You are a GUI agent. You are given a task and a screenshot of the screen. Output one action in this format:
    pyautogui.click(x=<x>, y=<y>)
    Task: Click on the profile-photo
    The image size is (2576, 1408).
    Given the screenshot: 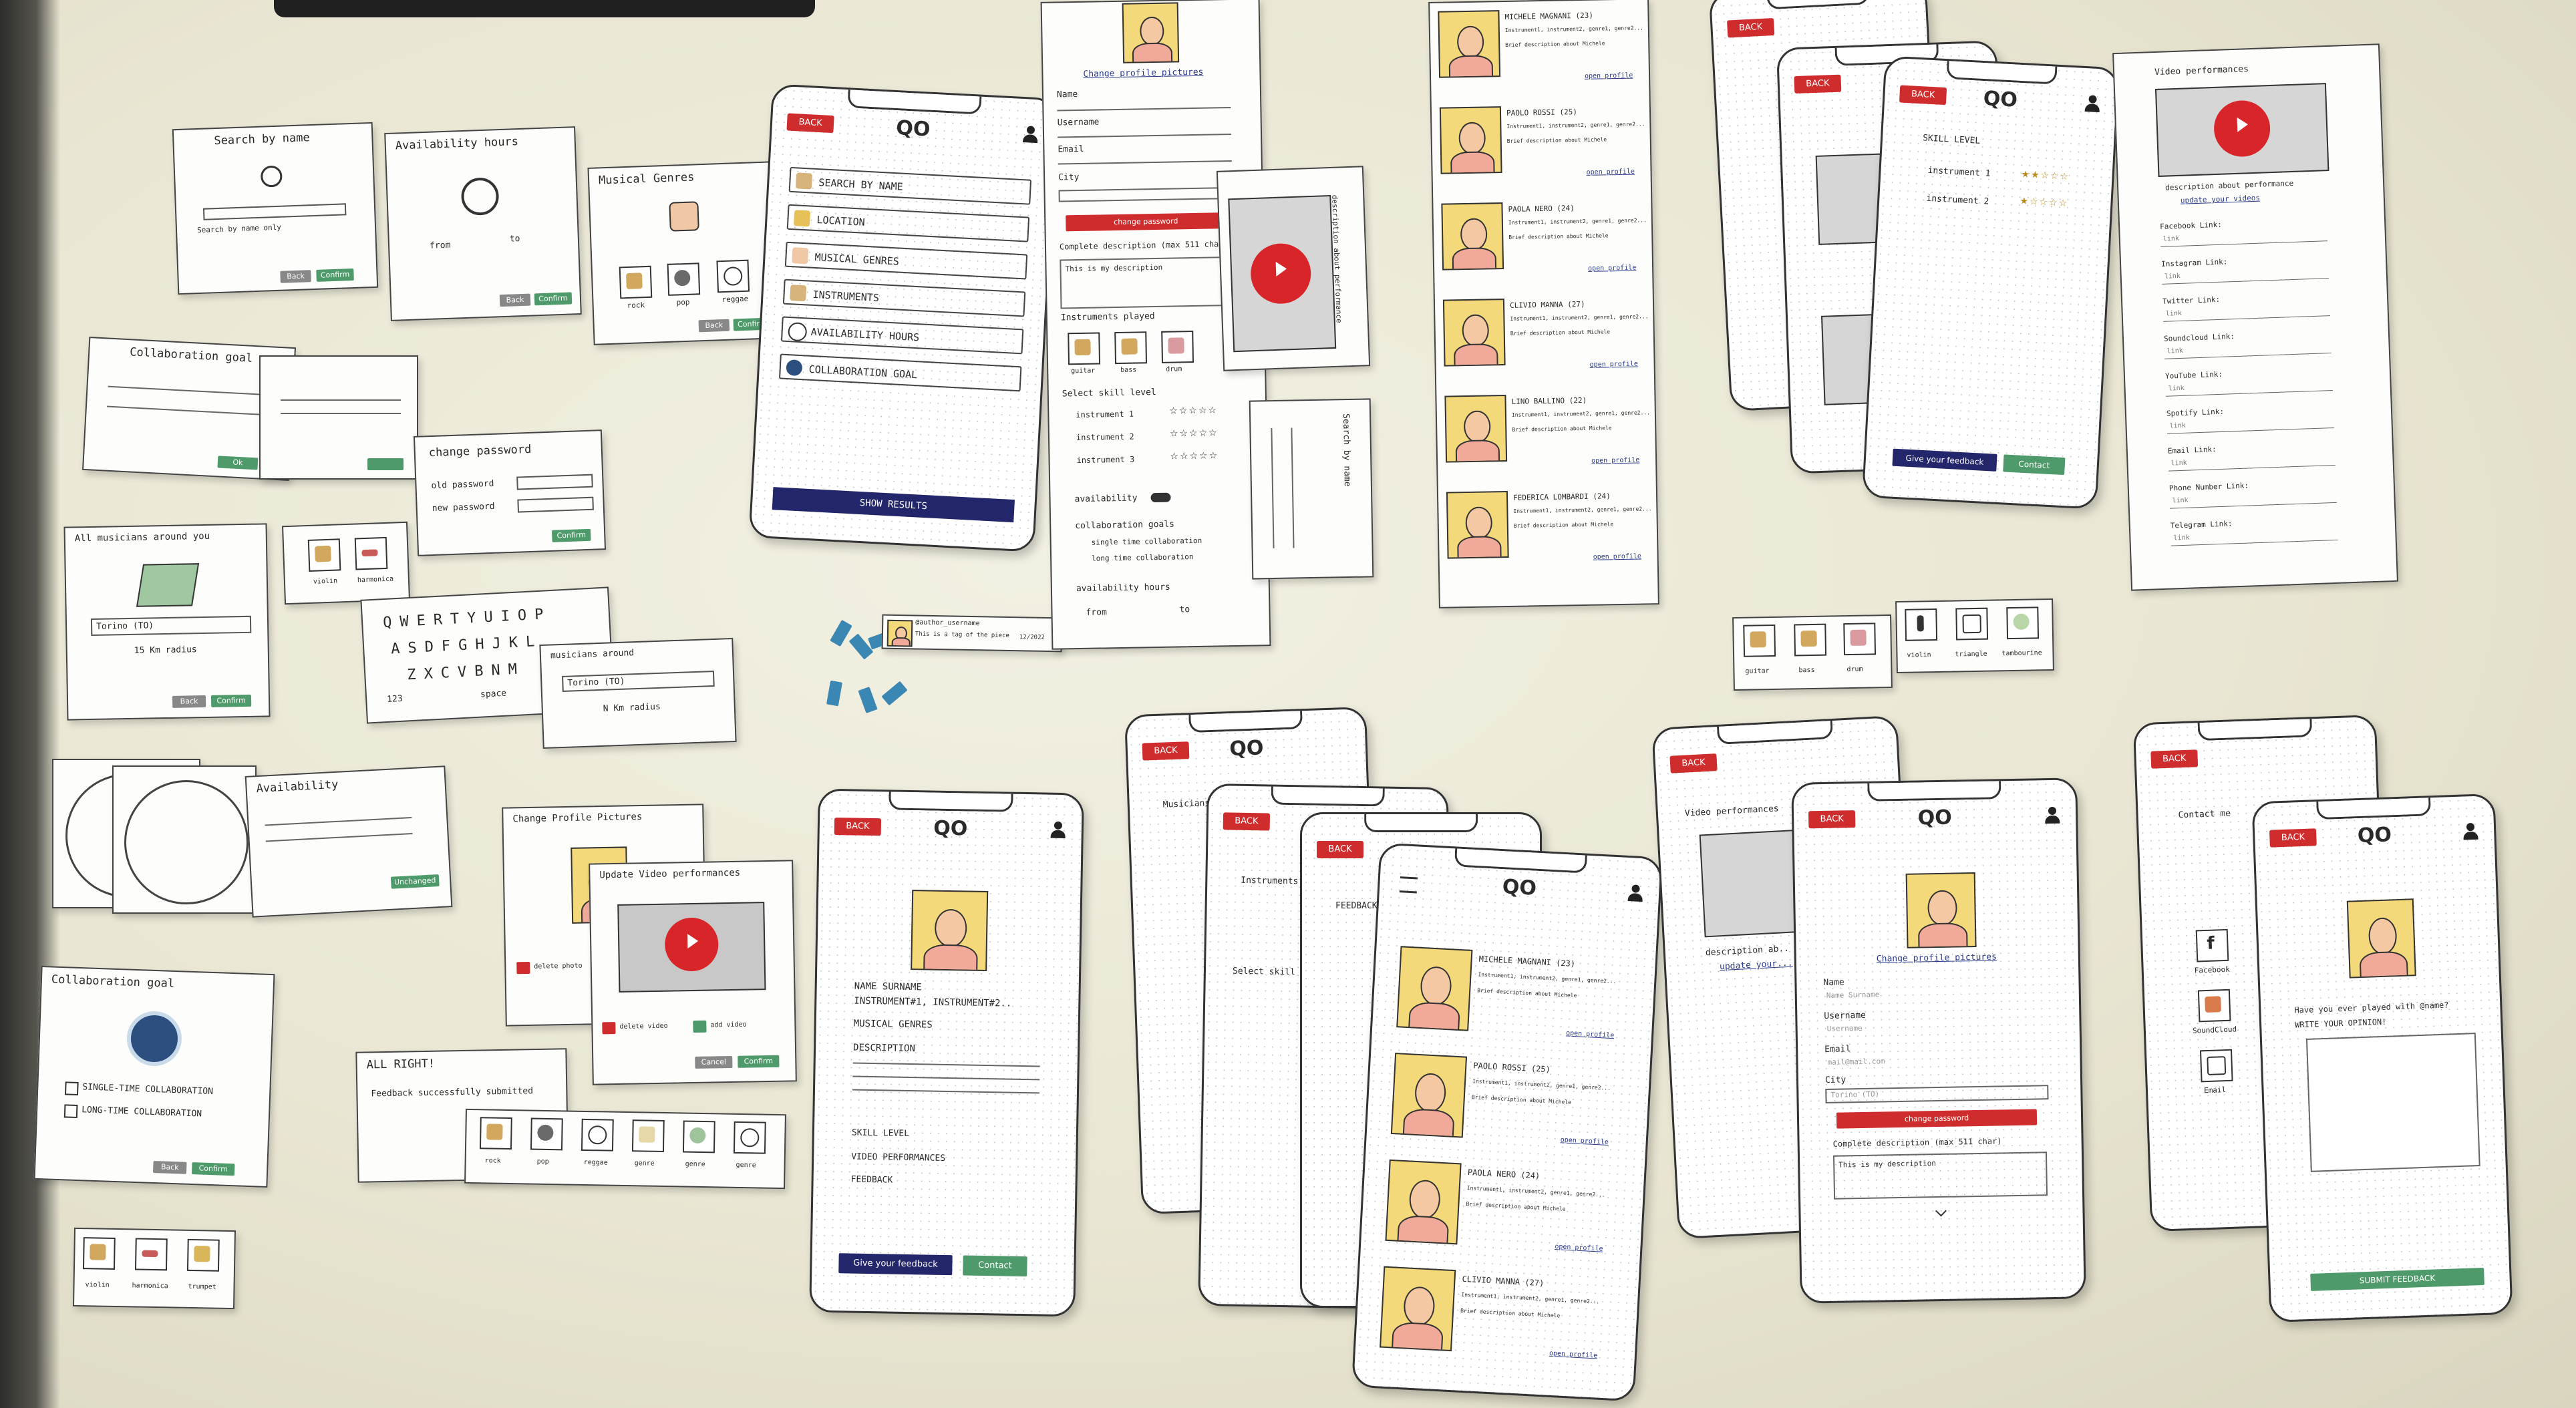 What is the action you would take?
    pyautogui.click(x=950, y=931)
    